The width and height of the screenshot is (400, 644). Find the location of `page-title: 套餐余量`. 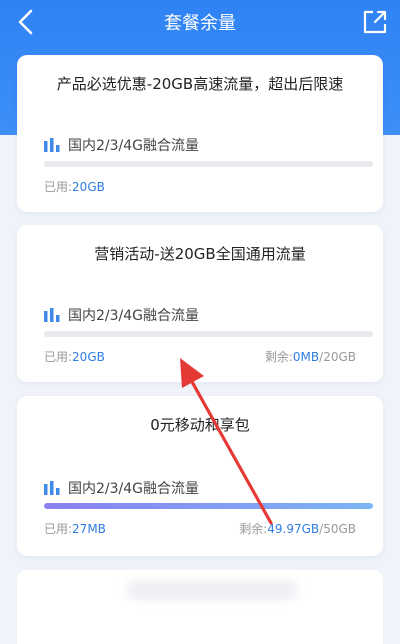

page-title: 套餐余量 is located at coordinates (200, 23).